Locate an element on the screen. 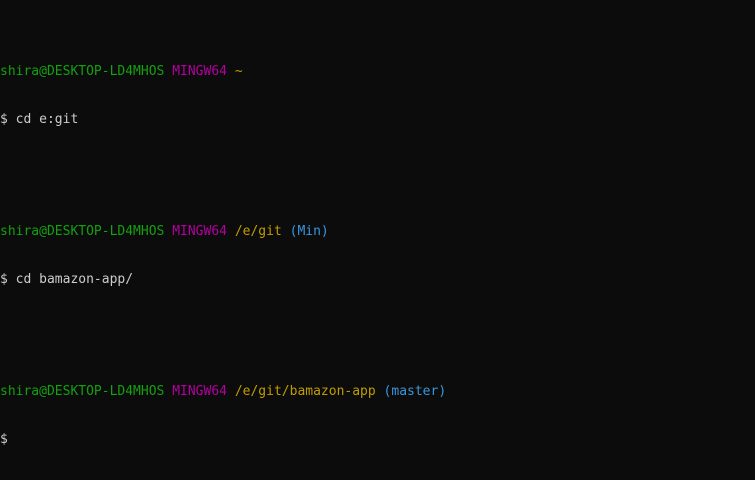  git-branch: (Min) is located at coordinates (309, 231).